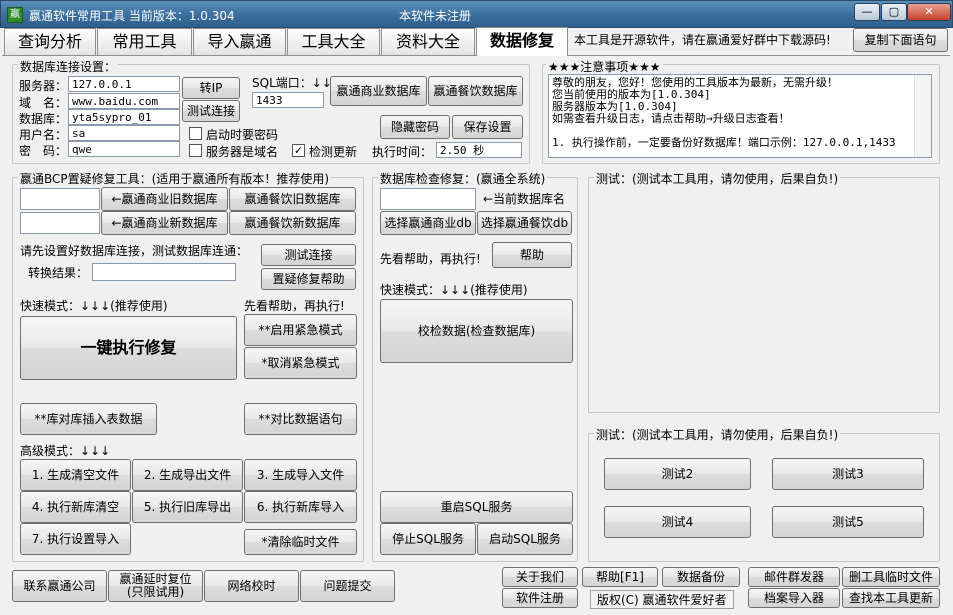 The height and width of the screenshot is (615, 953). I want to click on server-input: 127.0.0.1, so click(124, 84).